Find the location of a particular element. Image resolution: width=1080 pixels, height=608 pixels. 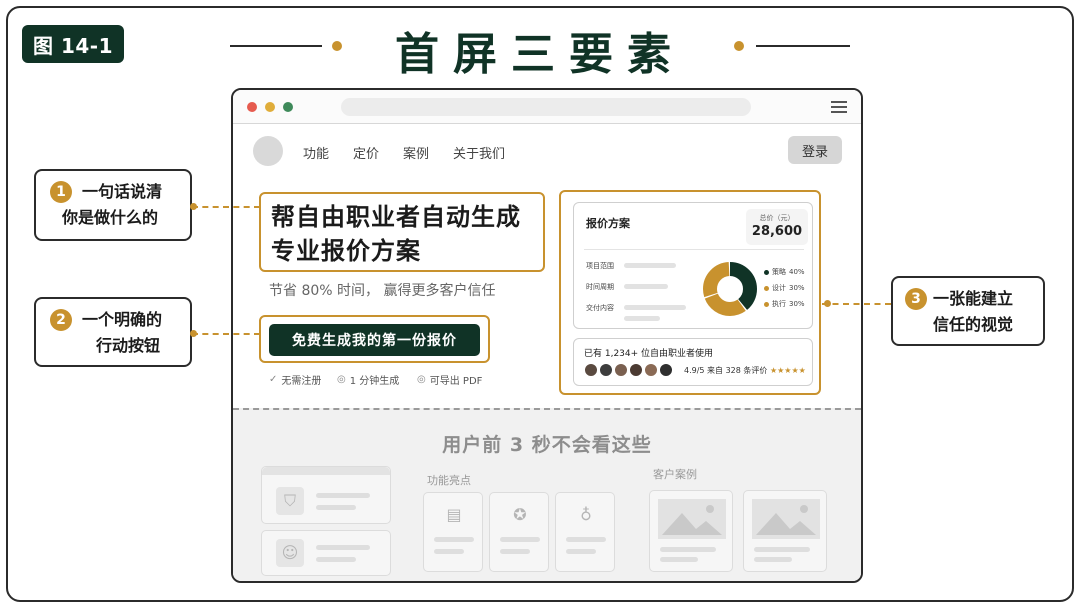

total-label: 总价（元） is located at coordinates (777, 218).